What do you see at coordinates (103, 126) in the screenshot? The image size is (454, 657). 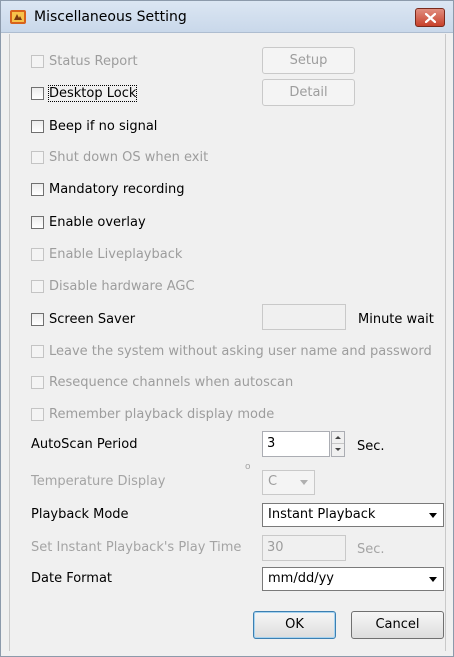 I see `beep-no-signal-label: Beep if no signal` at bounding box center [103, 126].